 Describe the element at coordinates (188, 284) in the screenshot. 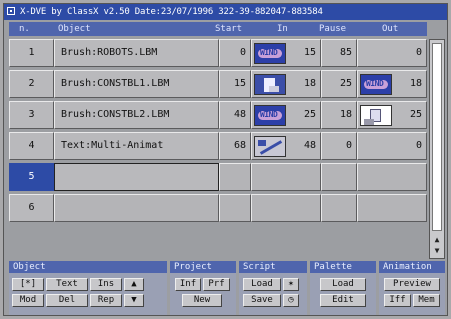

I see `info-button: Inf` at that location.